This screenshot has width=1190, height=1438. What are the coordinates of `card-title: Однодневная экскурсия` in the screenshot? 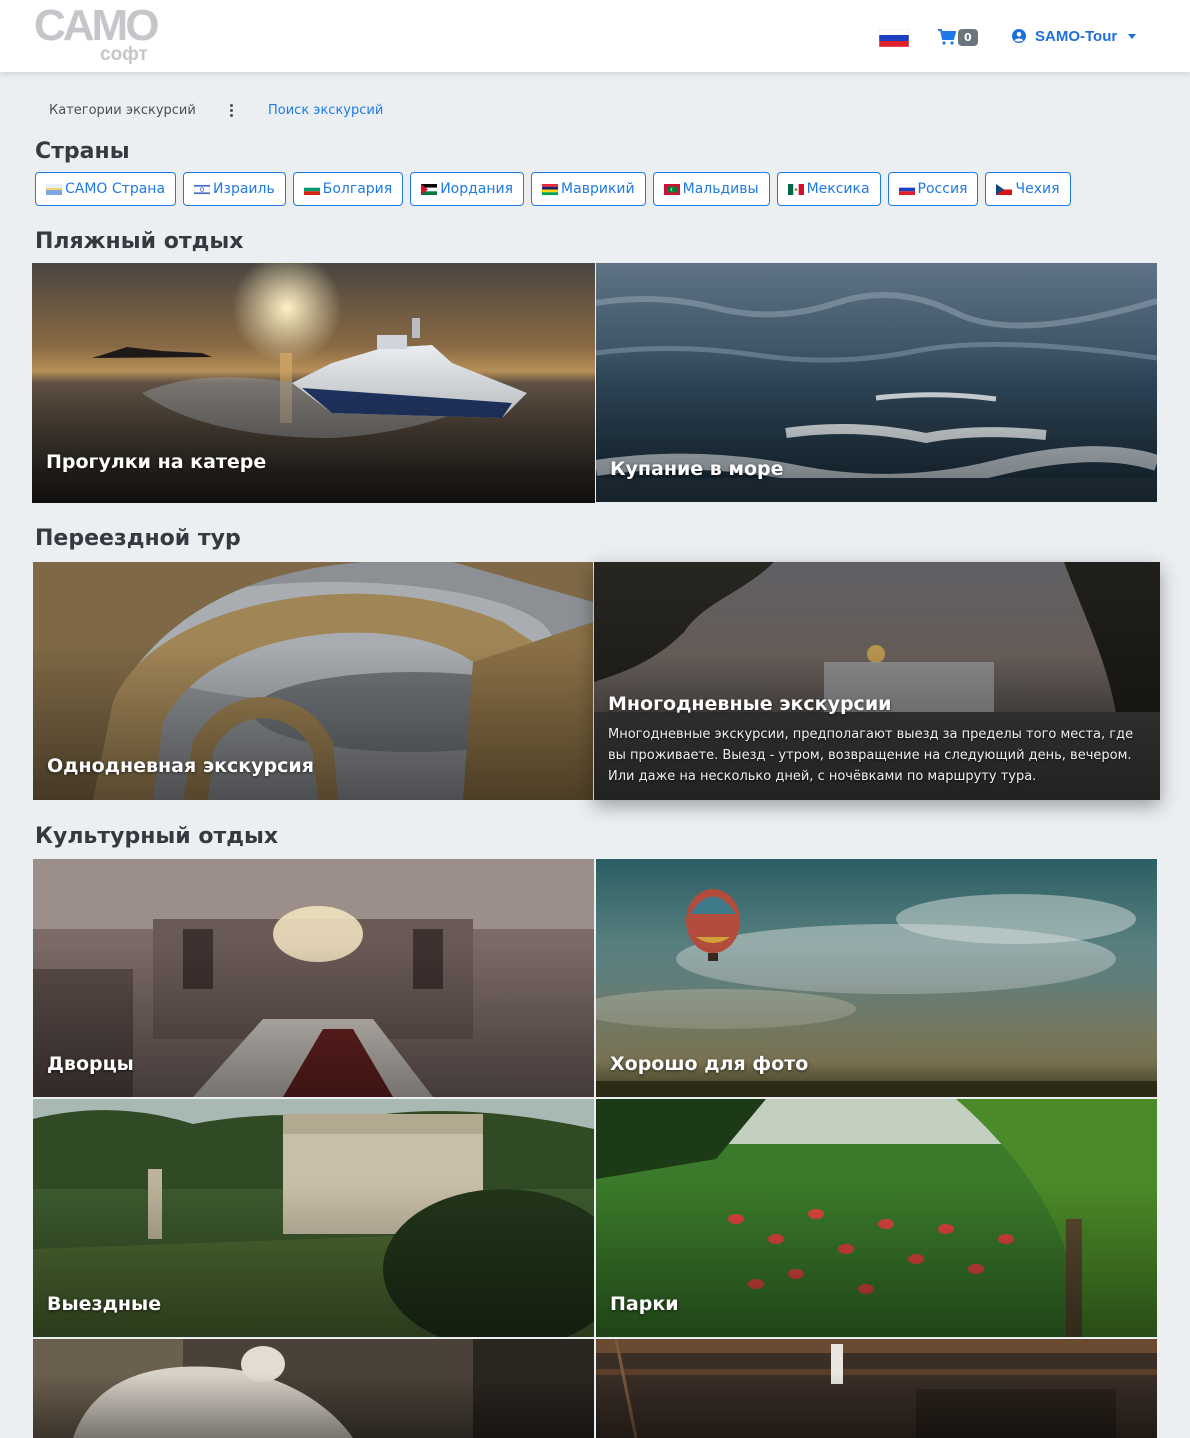 It's located at (180, 766).